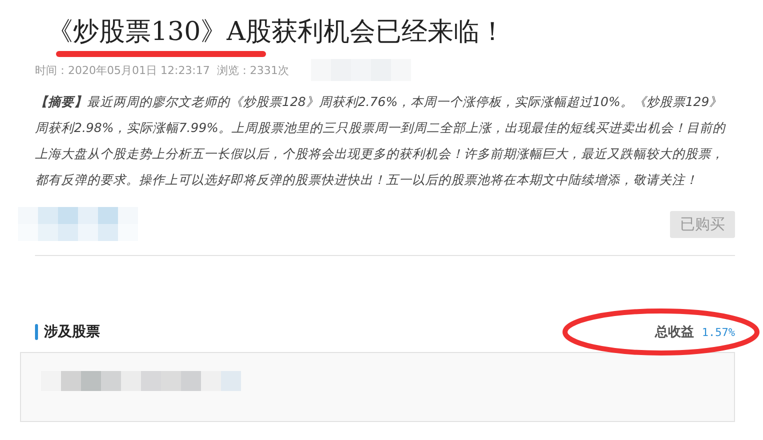 The image size is (763, 440). What do you see at coordinates (162, 70) in the screenshot?
I see `article-meta: 时间：2020年05月01日 12:23:17 浏览：2331次` at bounding box center [162, 70].